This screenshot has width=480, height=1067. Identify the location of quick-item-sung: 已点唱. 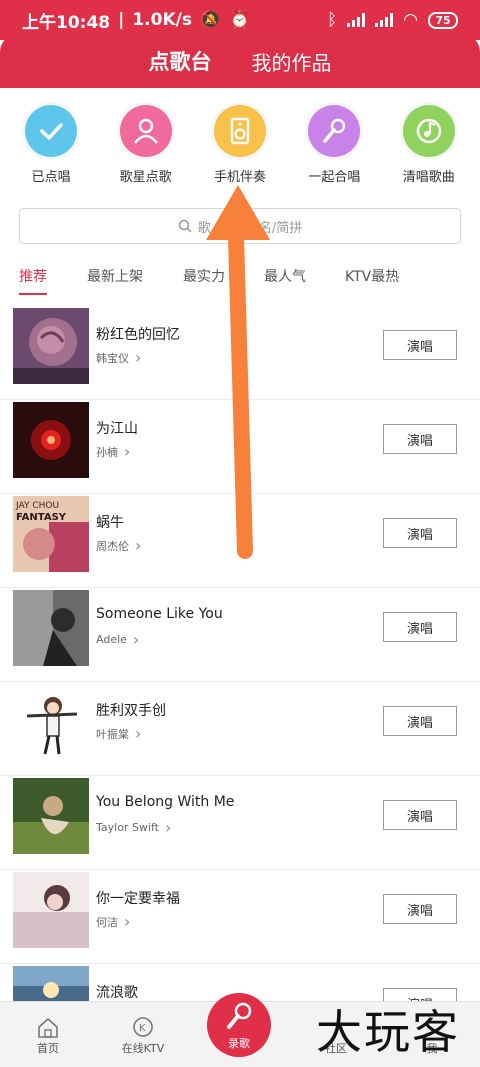
(51, 145).